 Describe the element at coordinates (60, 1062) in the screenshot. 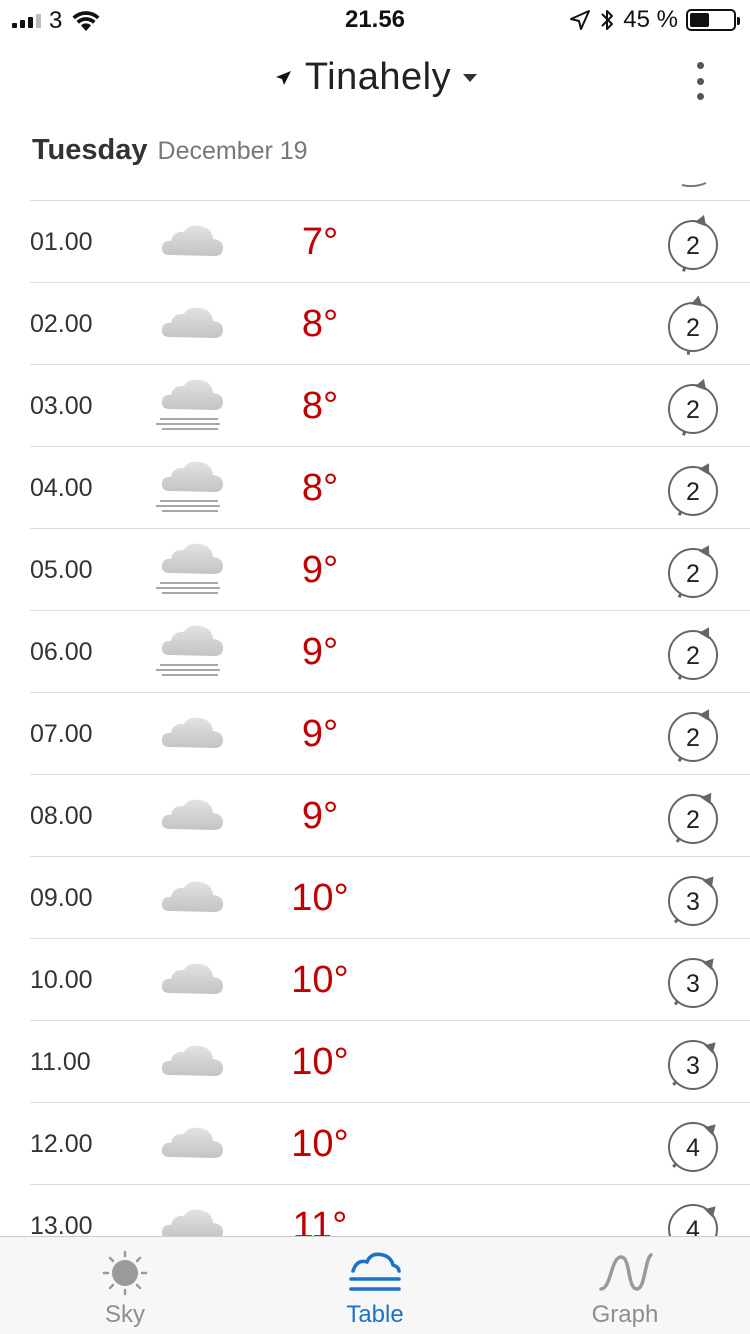

I see `row-time: 11.00` at that location.